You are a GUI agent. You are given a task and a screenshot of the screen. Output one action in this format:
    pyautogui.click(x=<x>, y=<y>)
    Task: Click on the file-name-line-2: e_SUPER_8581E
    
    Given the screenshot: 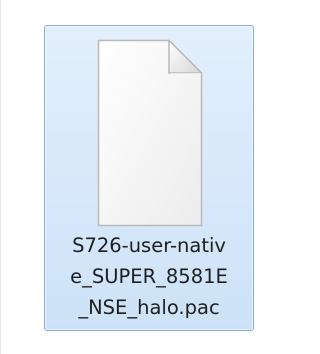 What is the action you would take?
    pyautogui.click(x=149, y=276)
    